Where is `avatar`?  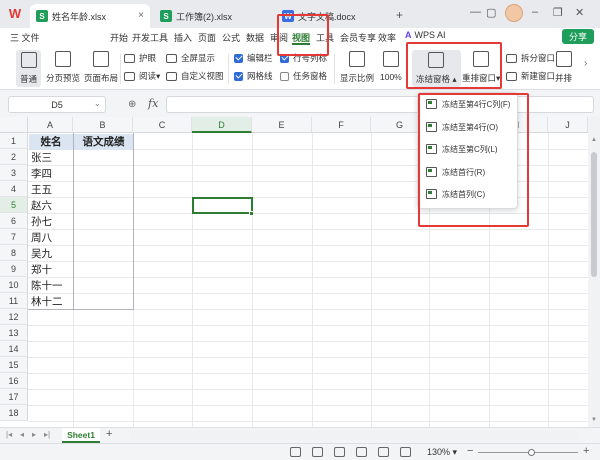
avatar is located at coordinates (514, 13).